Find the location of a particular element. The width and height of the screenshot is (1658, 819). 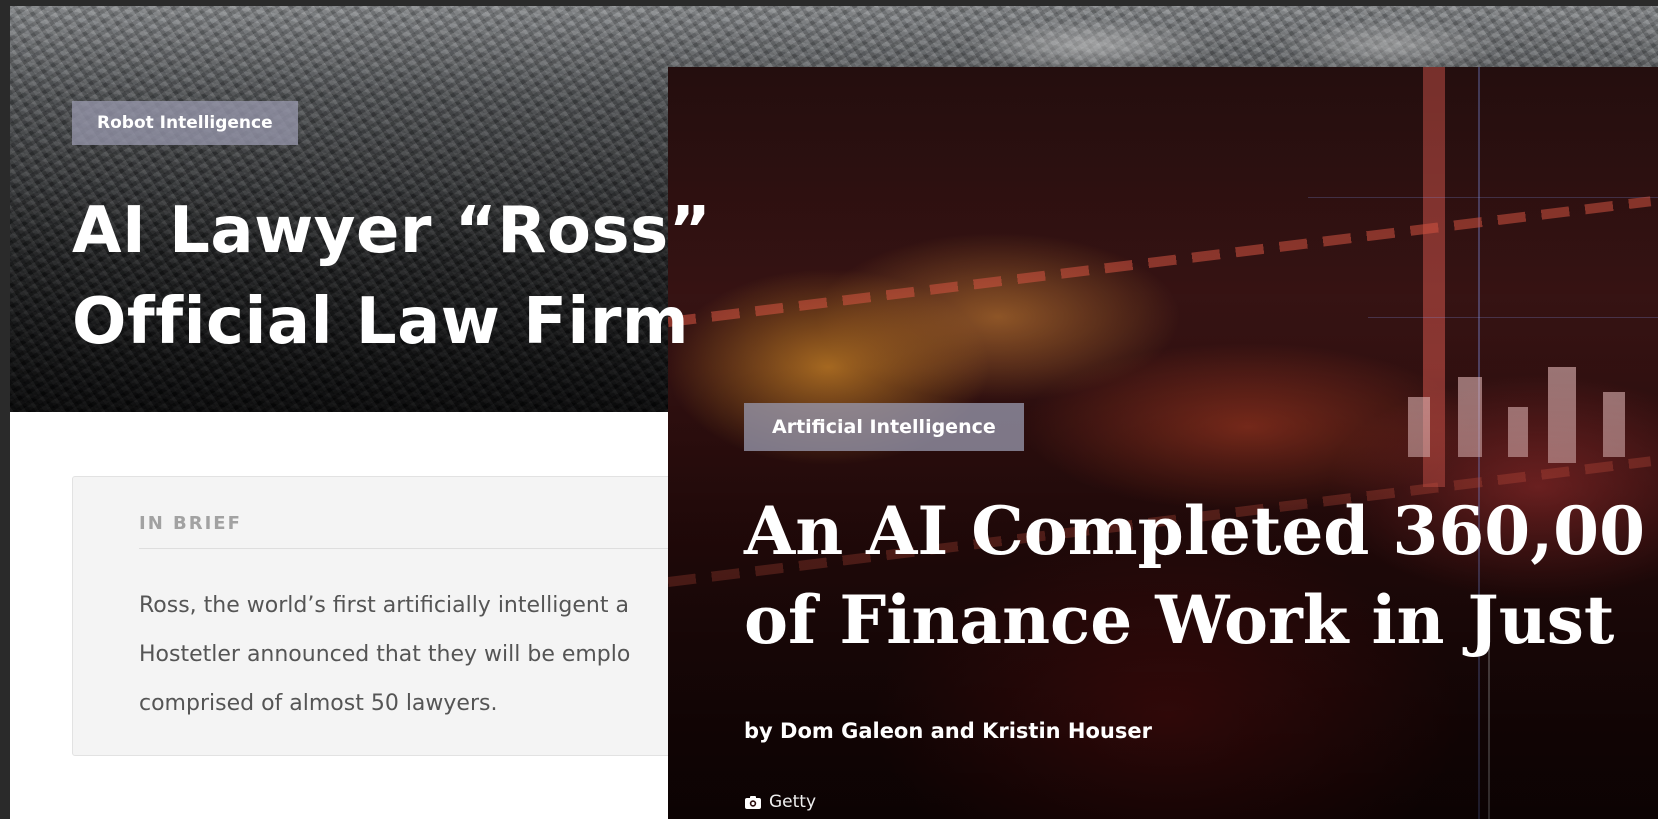

category-tag: Artificial Intelligence is located at coordinates (884, 427).